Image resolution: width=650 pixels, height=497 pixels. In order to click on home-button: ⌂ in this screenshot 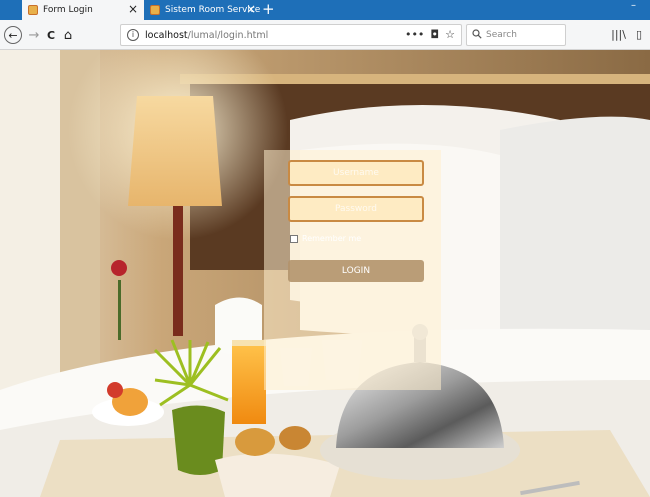, I will do `click(68, 35)`.